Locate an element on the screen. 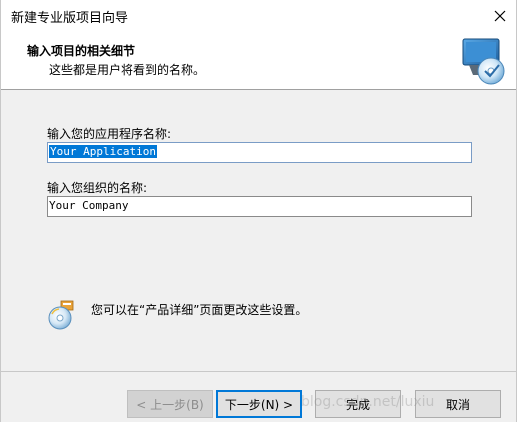  finish-button: 完成 is located at coordinates (358, 404).